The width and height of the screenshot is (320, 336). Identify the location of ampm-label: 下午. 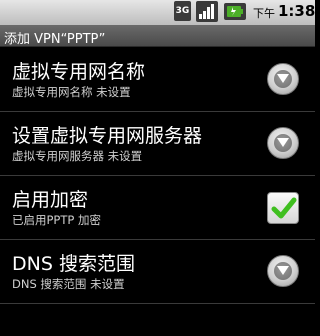
(264, 13).